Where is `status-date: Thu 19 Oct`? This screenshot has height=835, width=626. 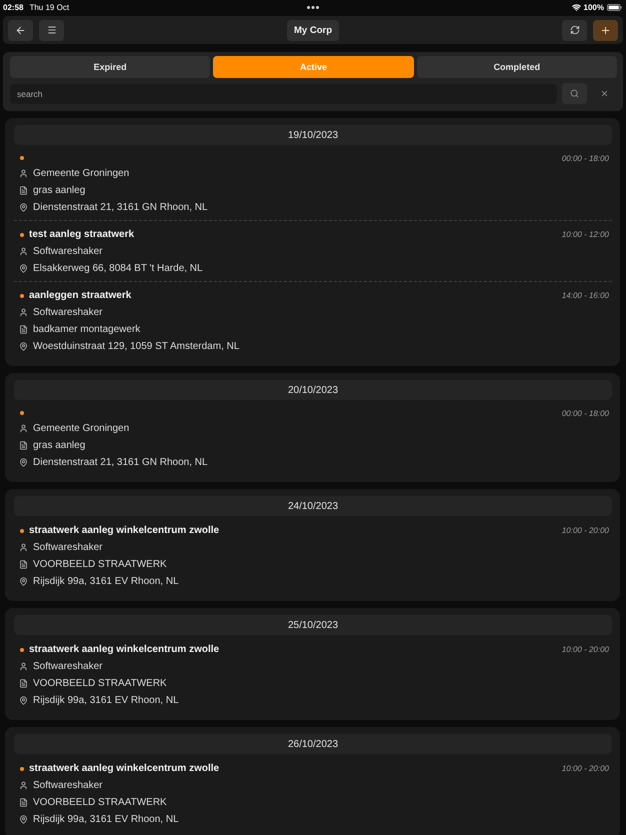
status-date: Thu 19 Oct is located at coordinates (49, 7).